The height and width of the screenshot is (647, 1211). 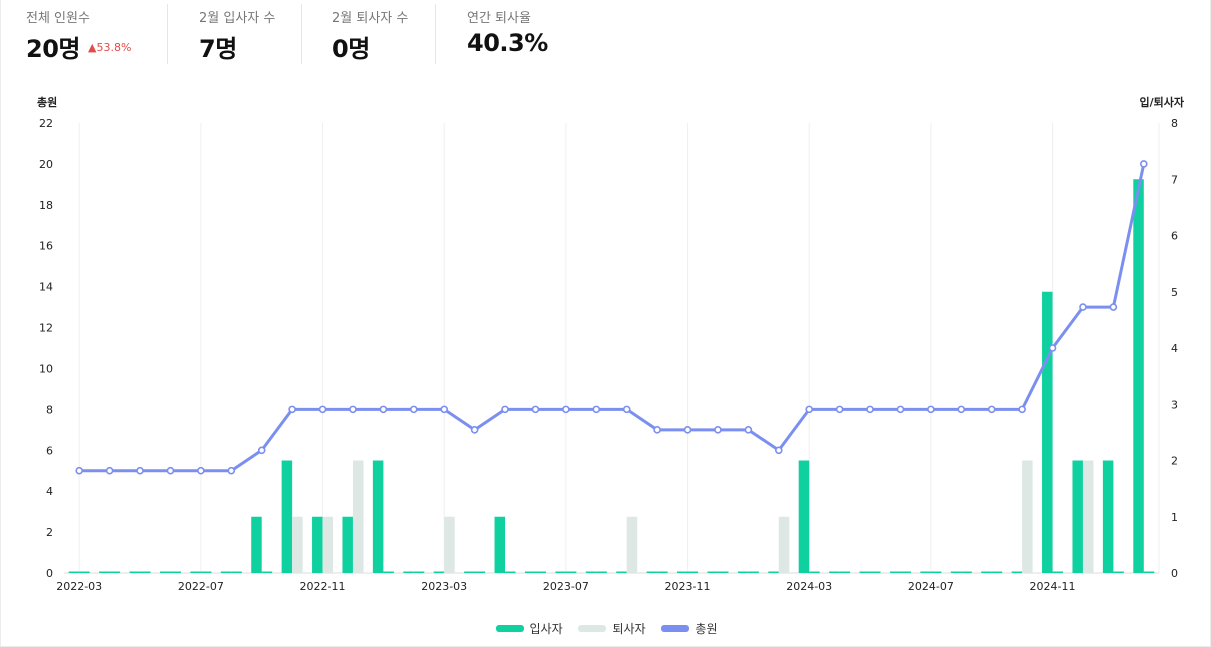 What do you see at coordinates (566, 586) in the screenshot?
I see `x-tick-label: 2023-07` at bounding box center [566, 586].